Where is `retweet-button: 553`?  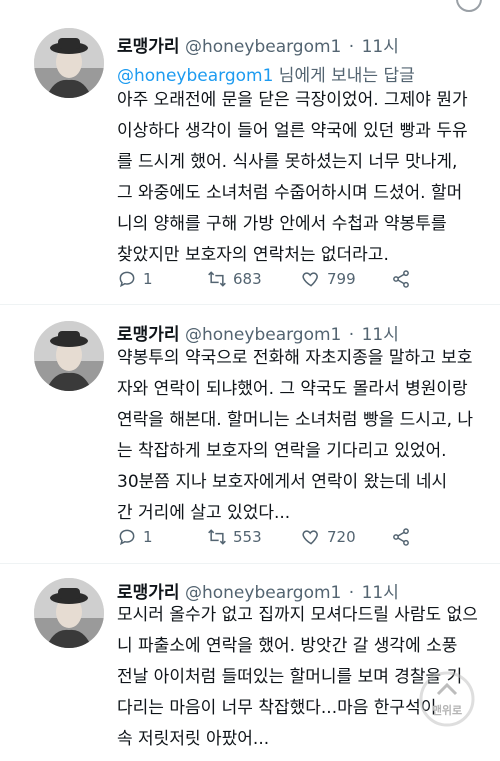 retweet-button: 553 is located at coordinates (234, 537).